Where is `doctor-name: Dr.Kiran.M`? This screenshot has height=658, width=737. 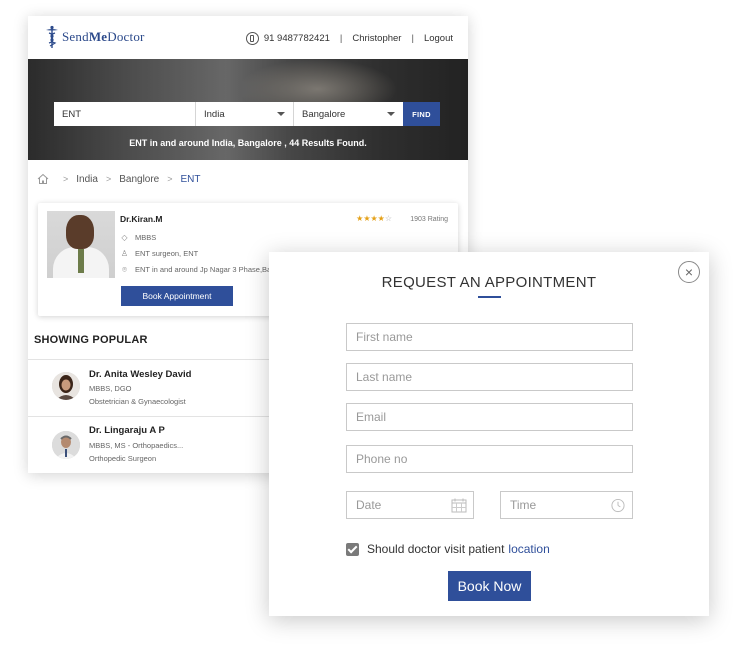
doctor-name: Dr.Kiran.M is located at coordinates (141, 219).